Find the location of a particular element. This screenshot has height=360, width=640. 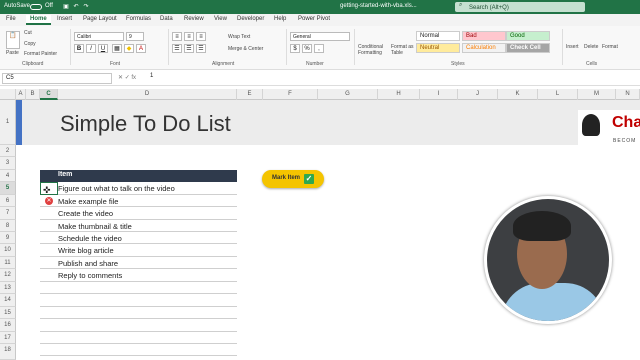

column-header-b: B is located at coordinates (33, 94).